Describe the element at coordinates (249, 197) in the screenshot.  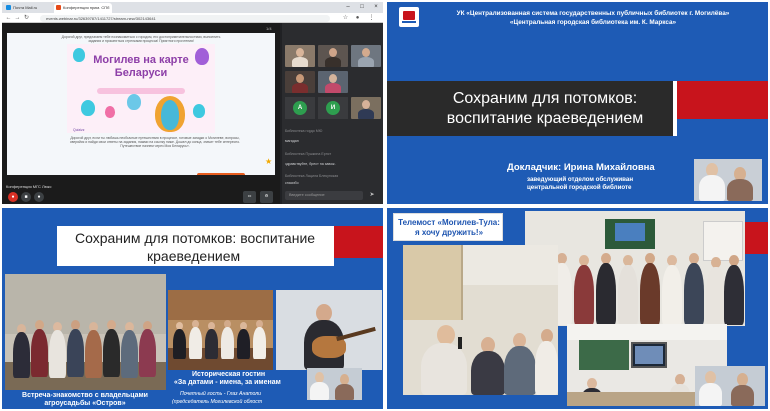
I see `screen-share-icon: ▭` at that location.